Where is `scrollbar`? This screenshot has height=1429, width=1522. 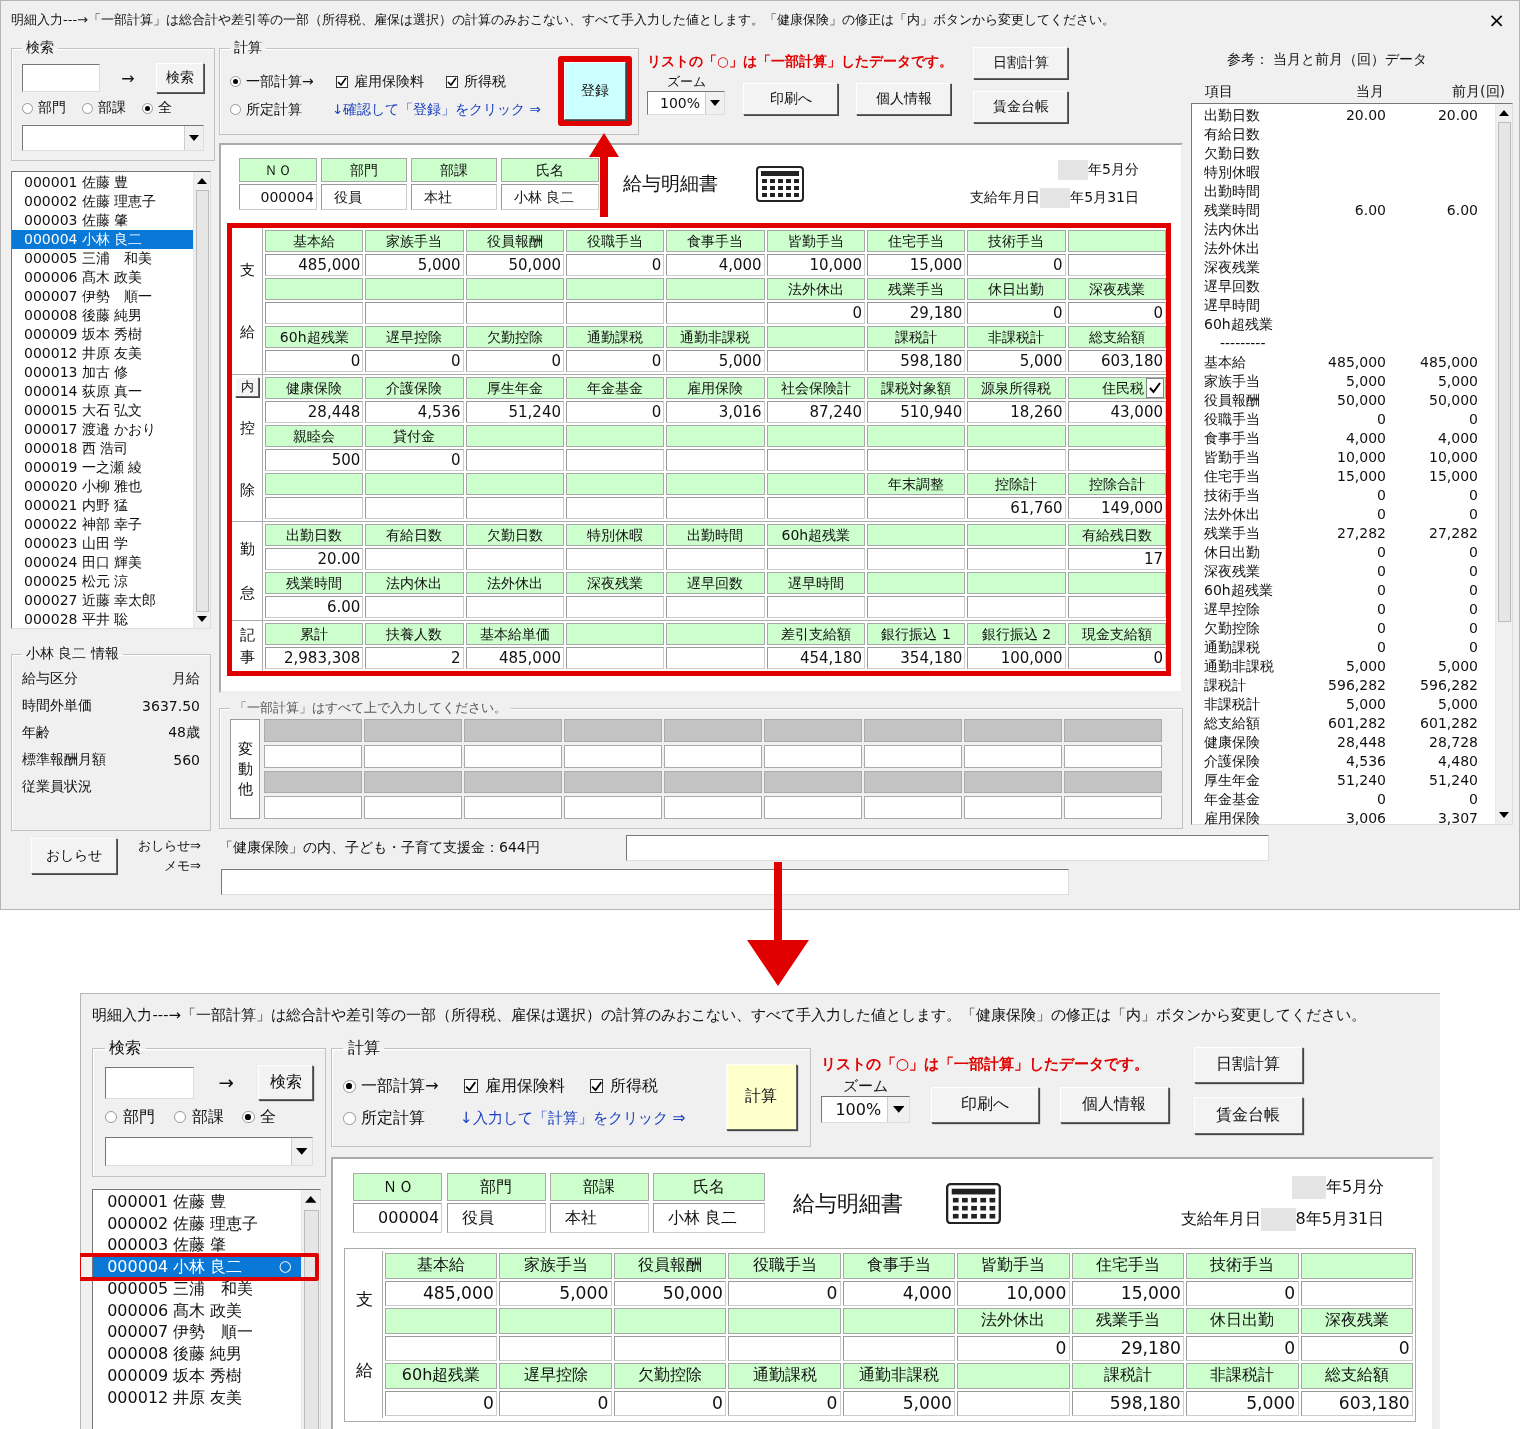
scrollbar is located at coordinates (201, 400).